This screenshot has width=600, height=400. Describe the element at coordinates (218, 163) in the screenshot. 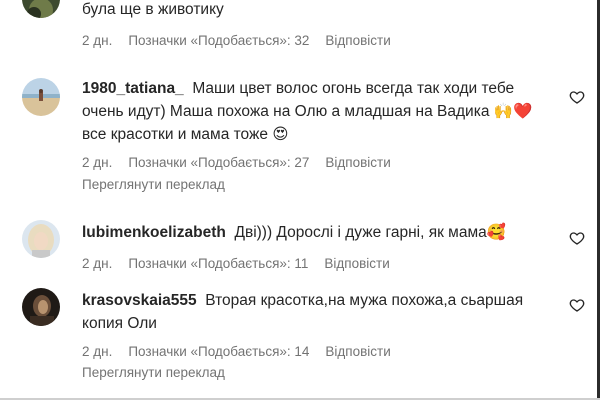

I see `likes-count: Позначки «Подобається»: 27` at that location.